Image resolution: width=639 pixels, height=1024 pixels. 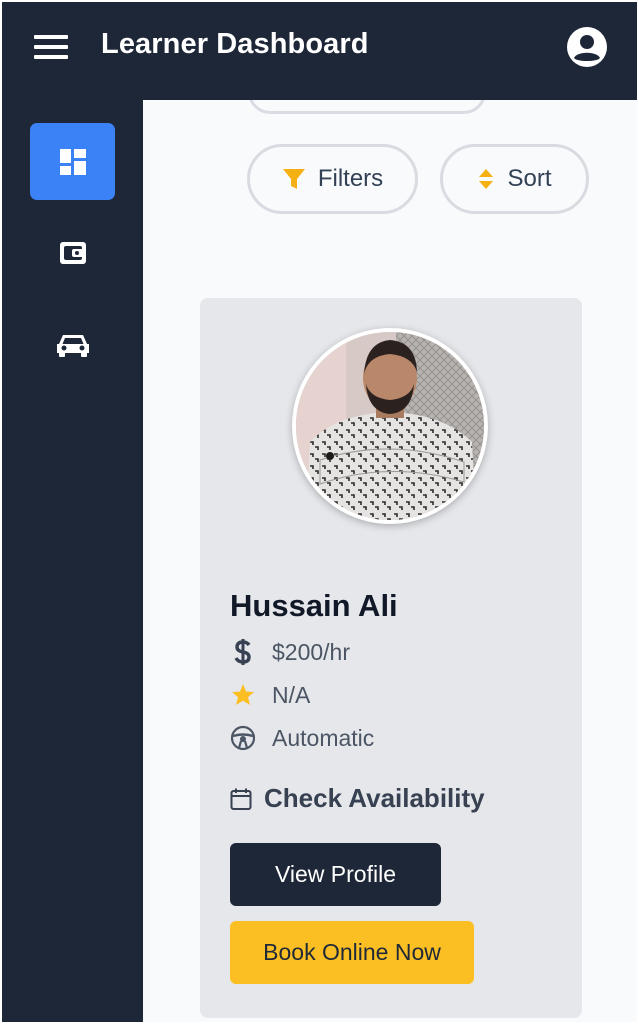 I want to click on dollar-icon, so click(x=243, y=652).